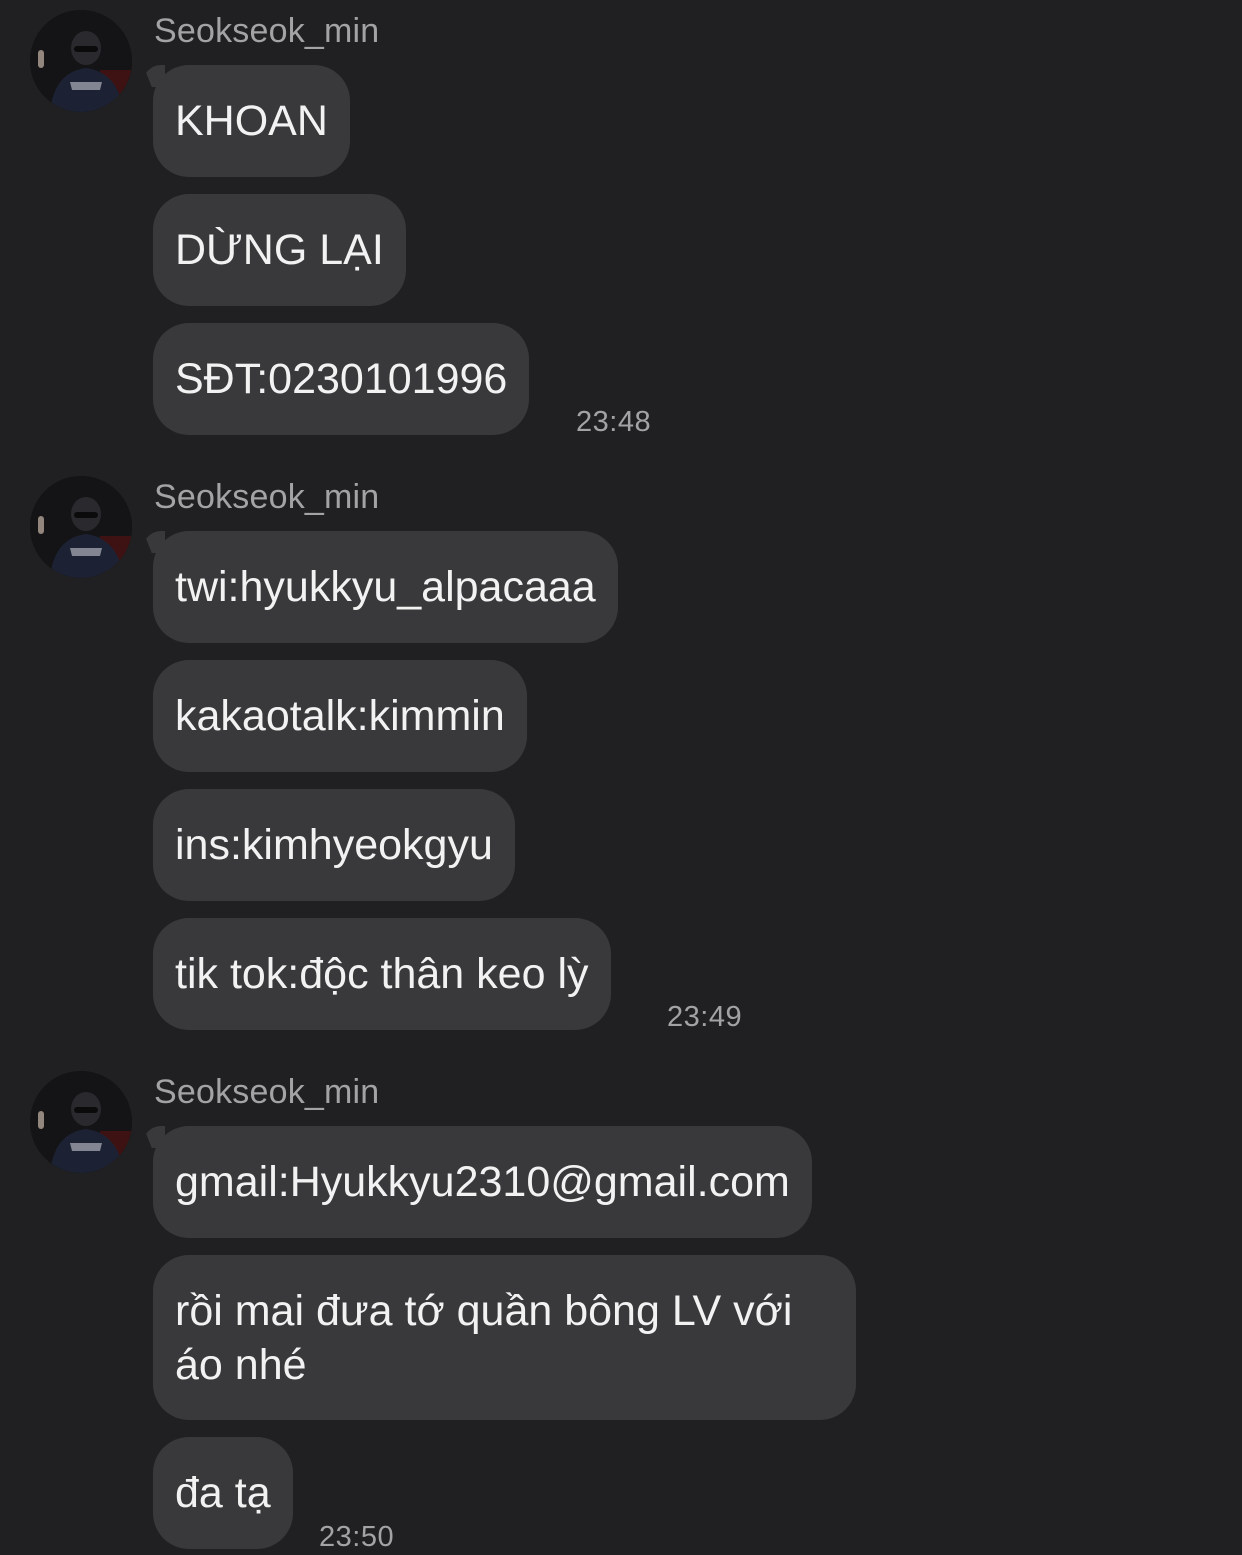 This screenshot has height=1555, width=1242. I want to click on message-bubble: SĐT:0230101996, so click(341, 379).